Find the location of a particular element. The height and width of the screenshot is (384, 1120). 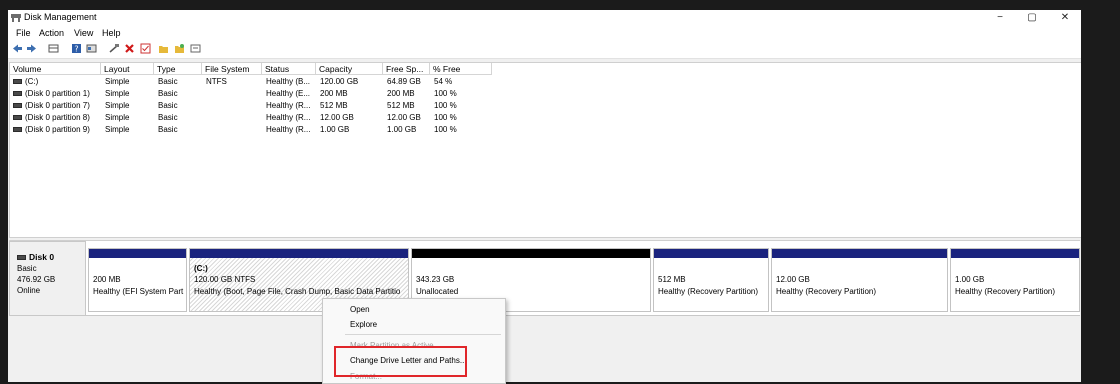

column-header-percent-free: % Free is located at coordinates (461, 69).